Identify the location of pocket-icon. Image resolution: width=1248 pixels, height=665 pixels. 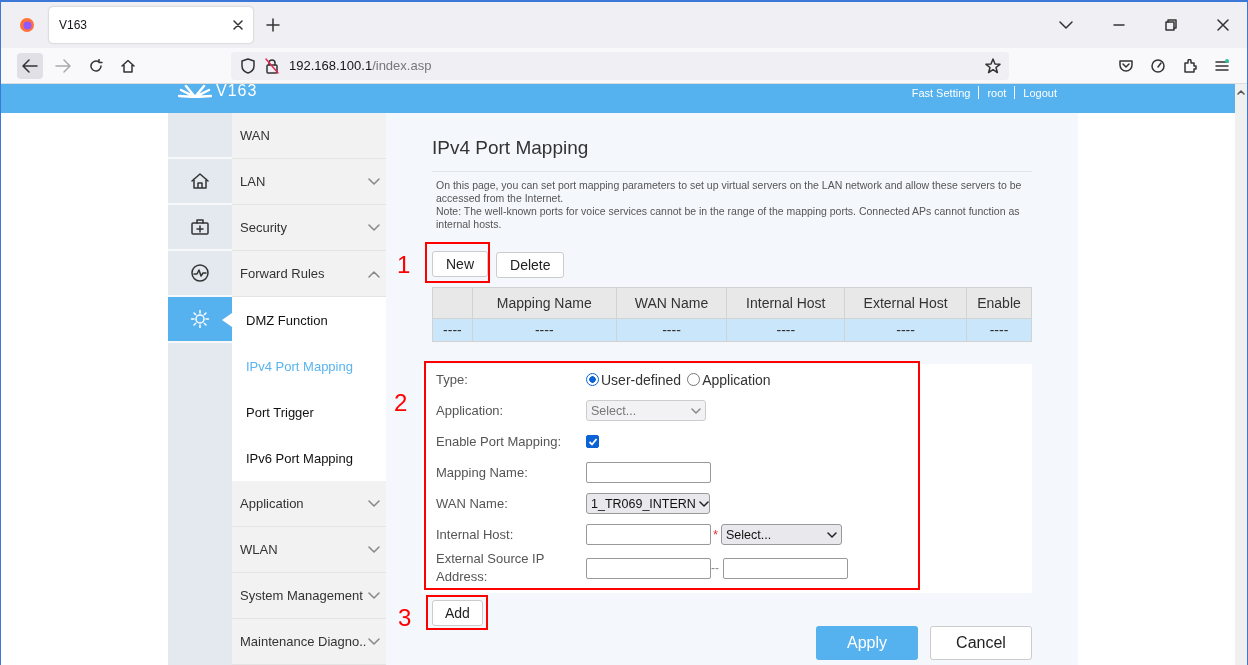
(1126, 65).